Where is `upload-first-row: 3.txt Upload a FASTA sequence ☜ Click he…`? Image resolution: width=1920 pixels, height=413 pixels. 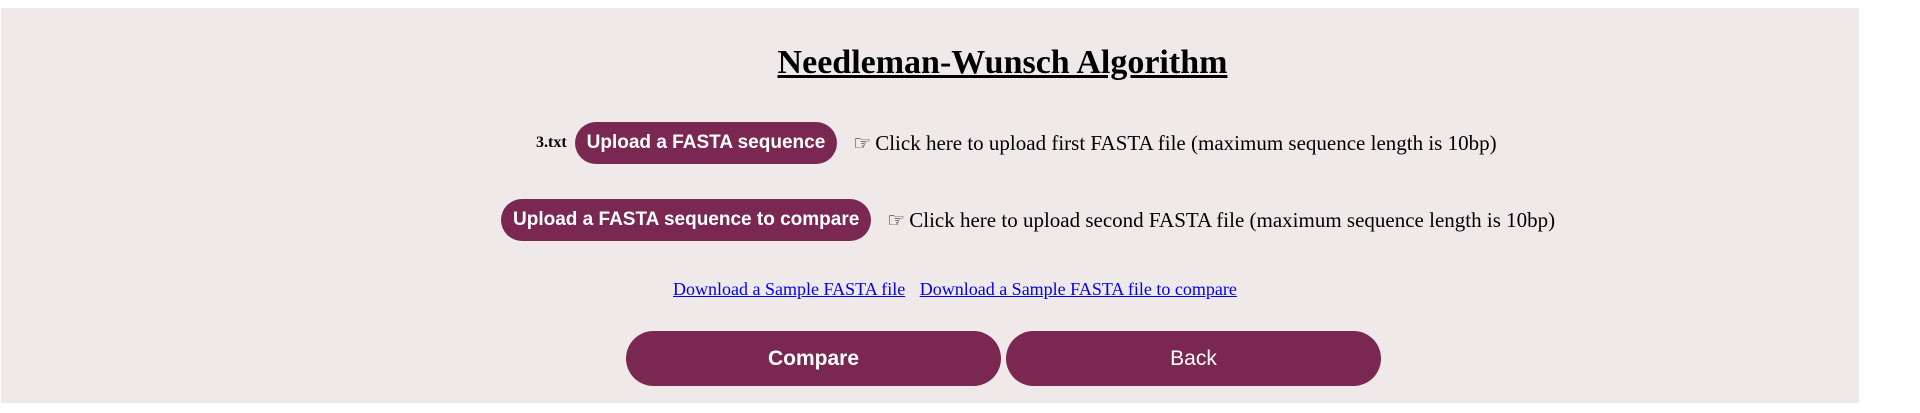
upload-first-row: 3.txt Upload a FASTA sequence ☜ Click he… is located at coordinates (1016, 143).